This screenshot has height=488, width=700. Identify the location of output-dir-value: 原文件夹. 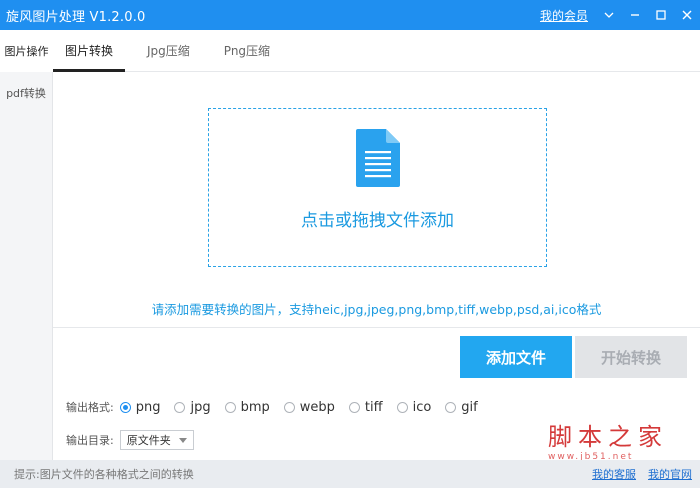
(148, 440).